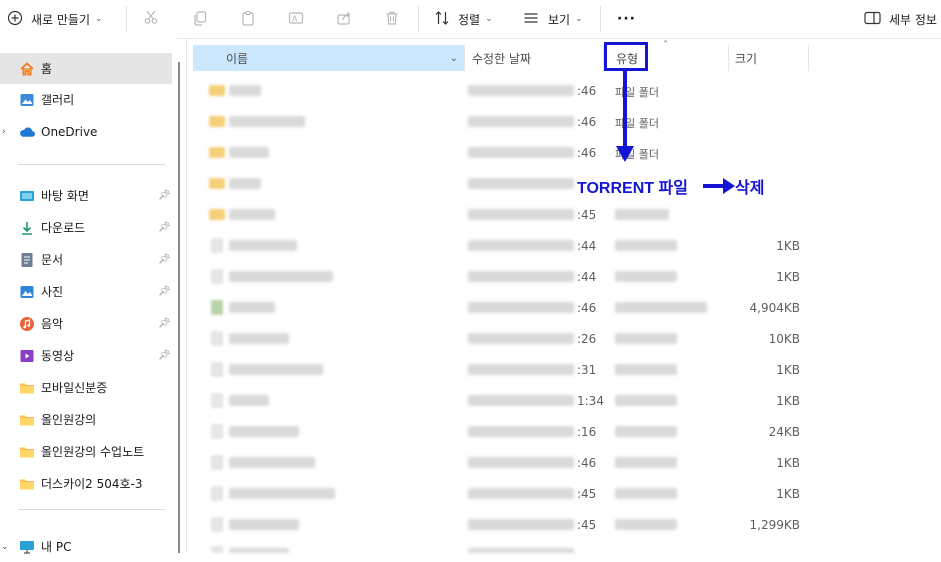  Describe the element at coordinates (27, 547) in the screenshot. I see `pc-icon` at that location.